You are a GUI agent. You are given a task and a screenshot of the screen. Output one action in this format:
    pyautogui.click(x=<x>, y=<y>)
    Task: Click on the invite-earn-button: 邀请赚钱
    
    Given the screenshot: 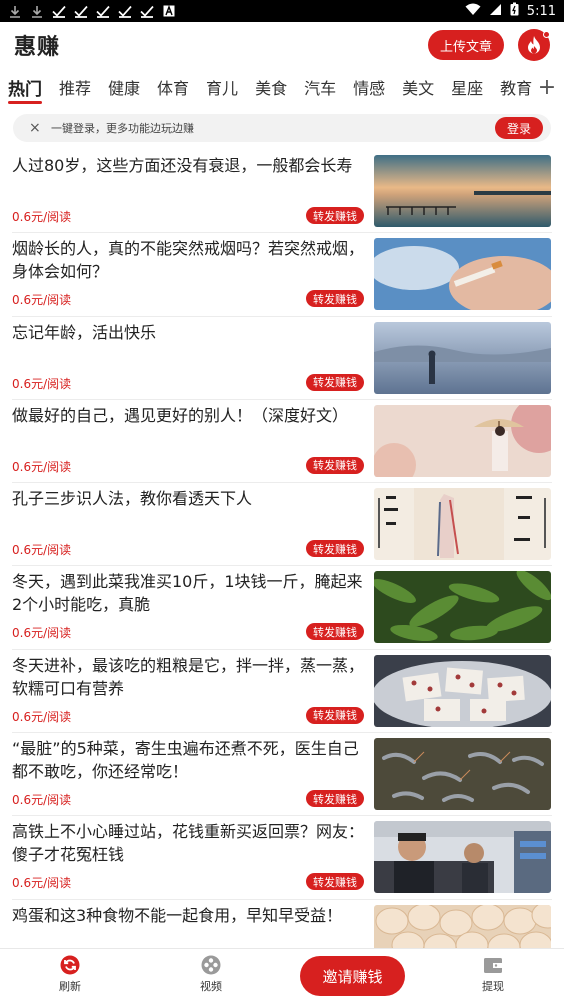 What is the action you would take?
    pyautogui.click(x=352, y=976)
    